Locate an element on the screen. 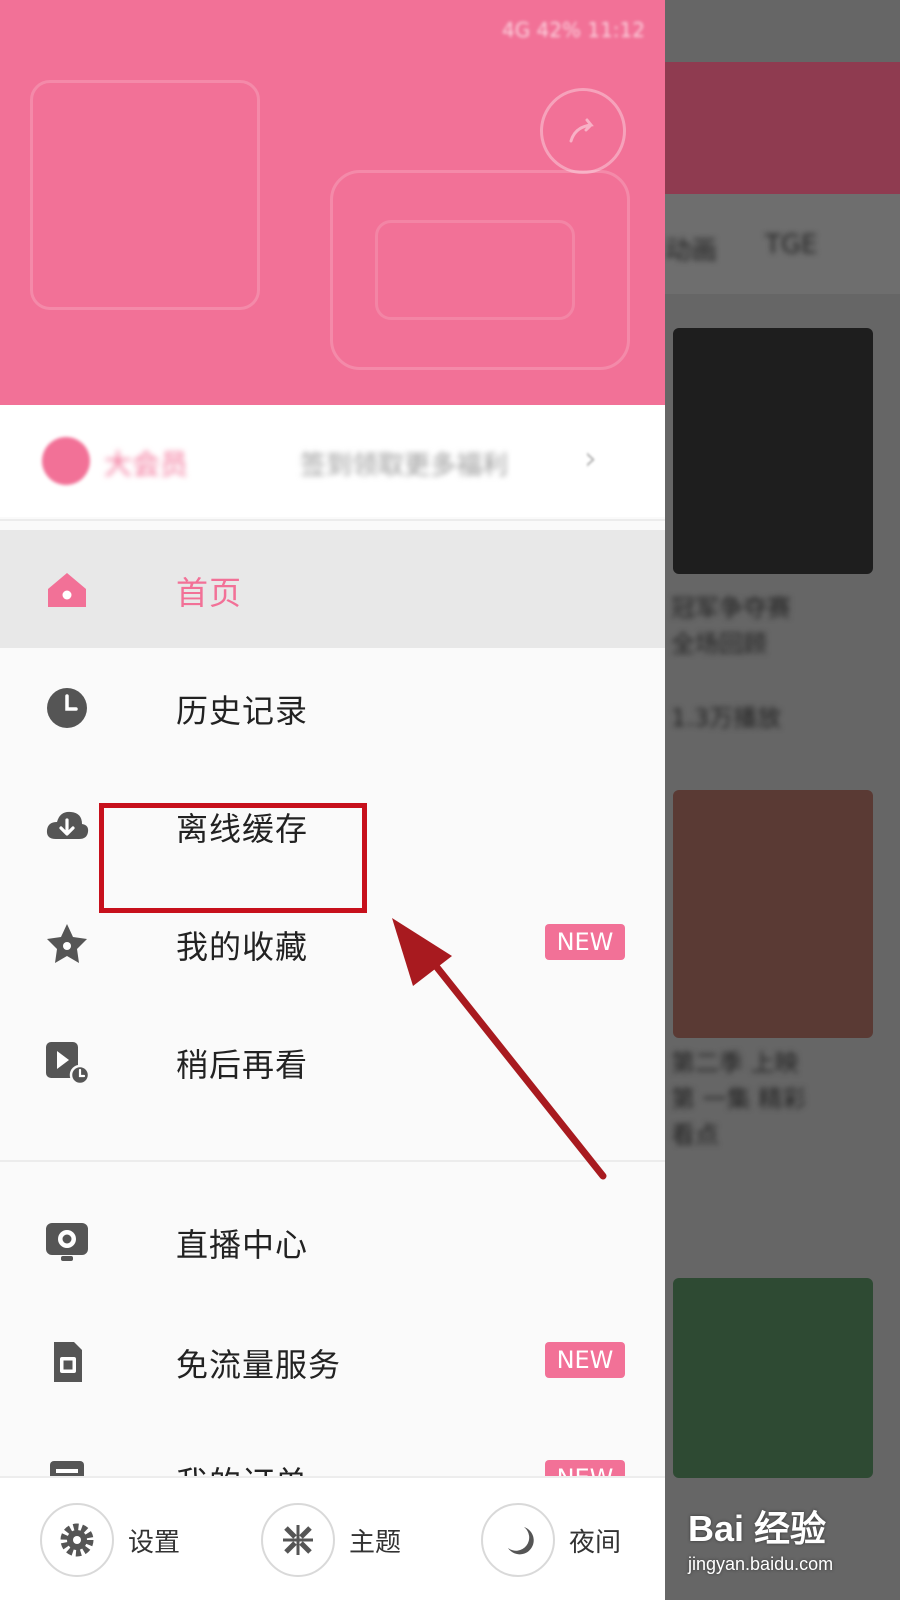 The image size is (900, 1600). annotation-arrow is located at coordinates (499, 1049).